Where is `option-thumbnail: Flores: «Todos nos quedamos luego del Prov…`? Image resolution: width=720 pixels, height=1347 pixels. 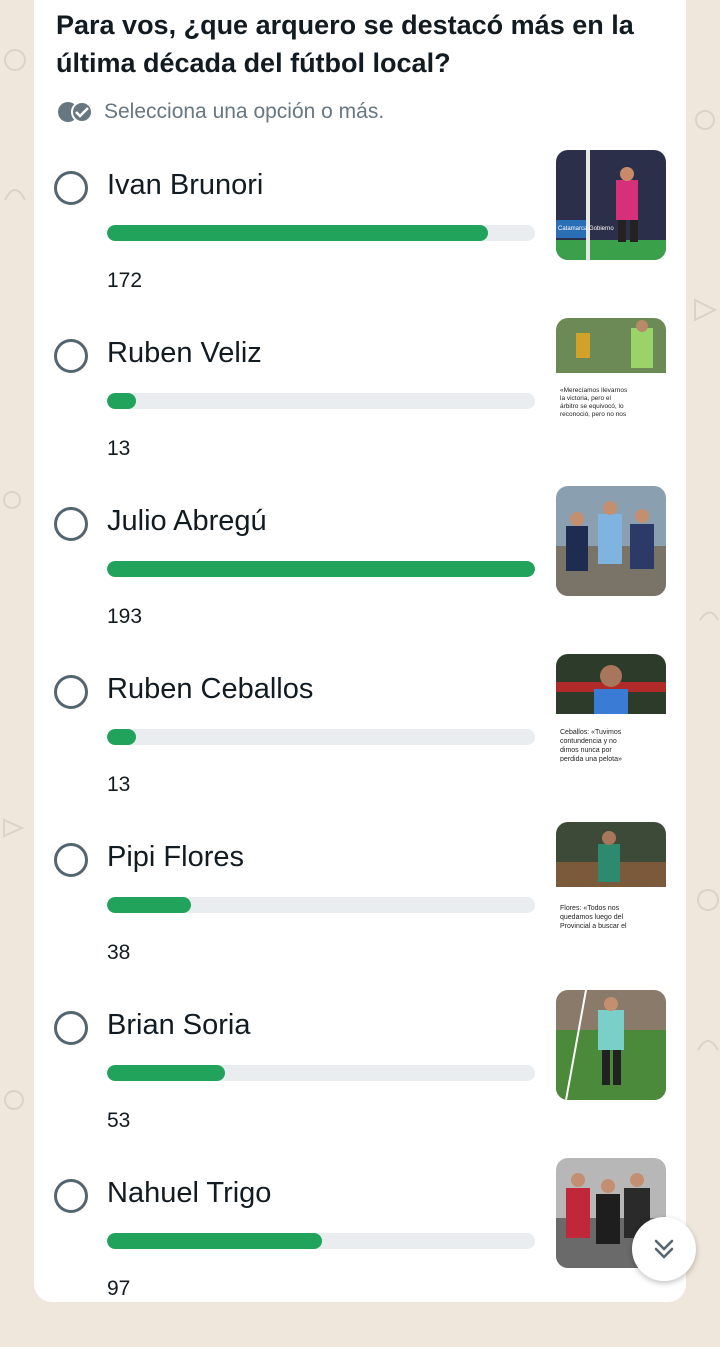 option-thumbnail: Flores: «Todos nos quedamos luego del Prov… is located at coordinates (611, 877).